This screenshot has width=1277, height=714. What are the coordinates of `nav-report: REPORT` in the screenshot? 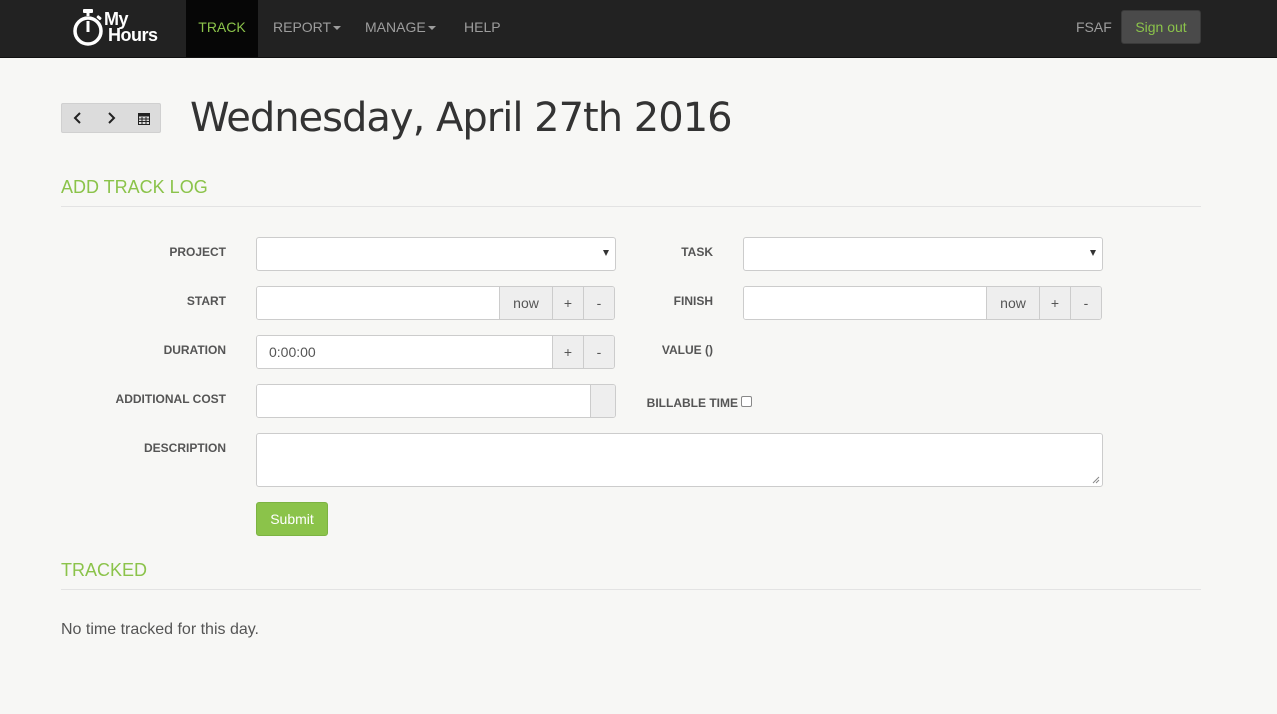 It's located at (307, 28).